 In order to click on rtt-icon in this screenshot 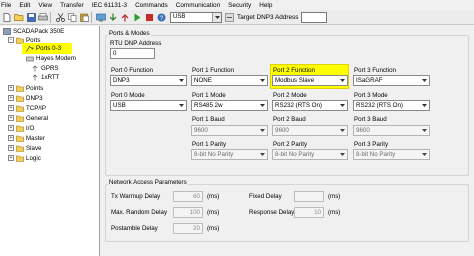, I will do `click(35, 77)`.